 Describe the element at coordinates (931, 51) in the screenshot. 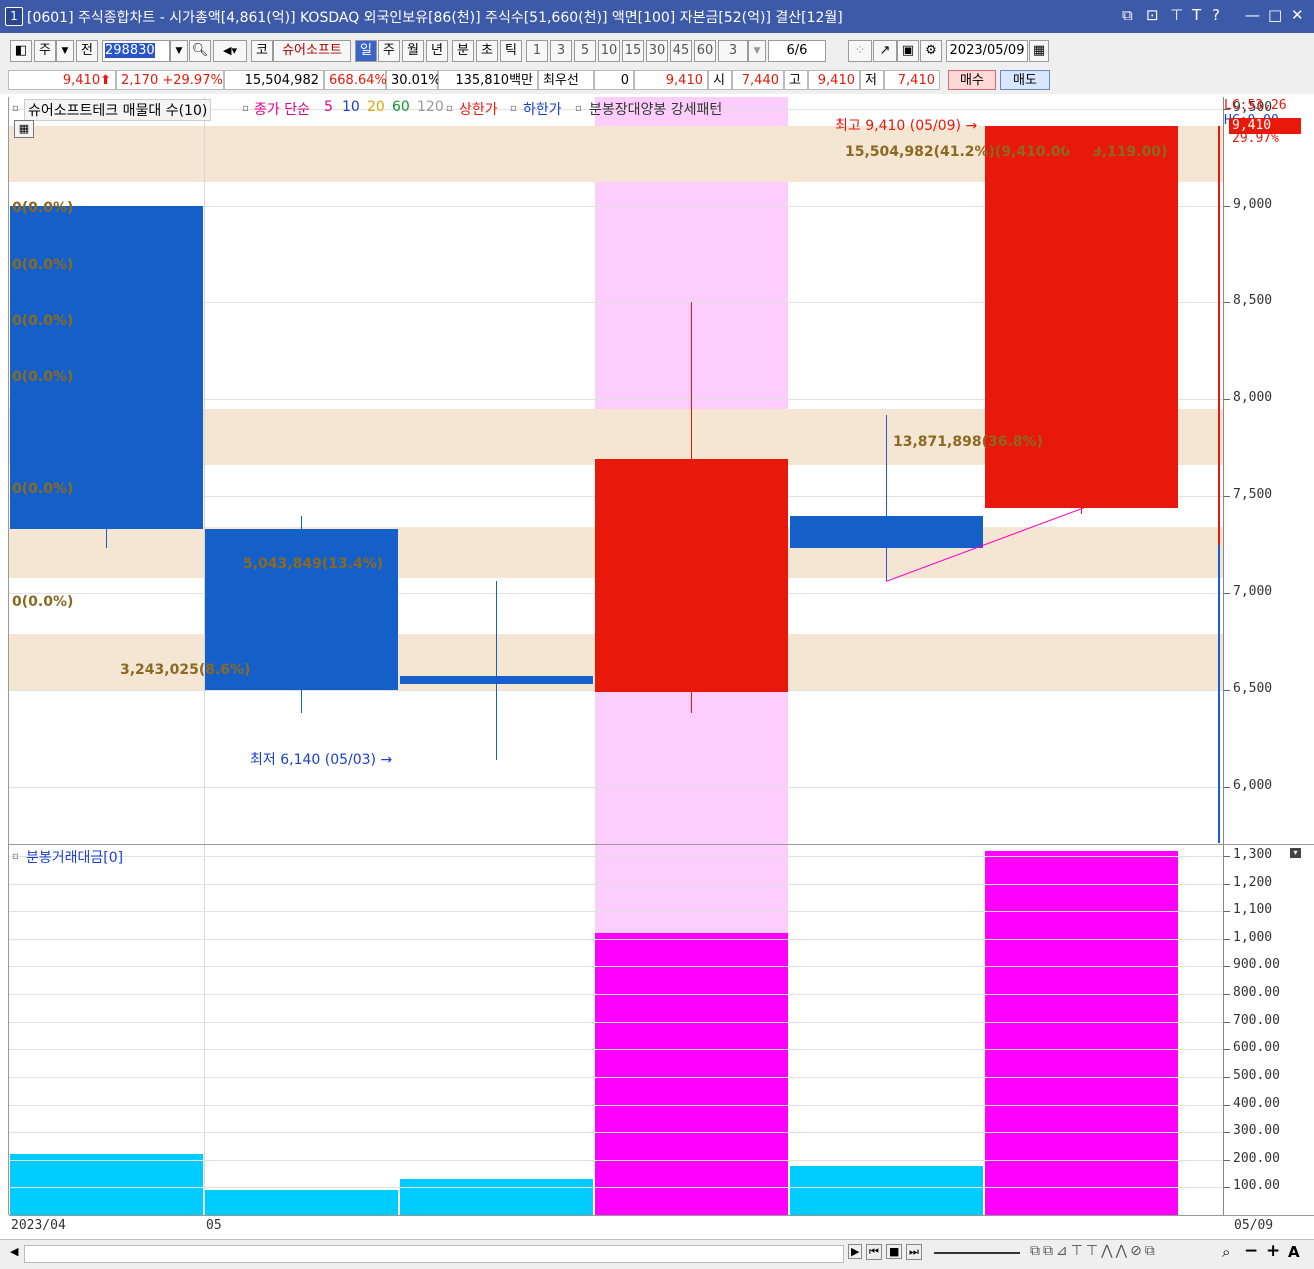

I see `gear-icon: ⚙` at that location.